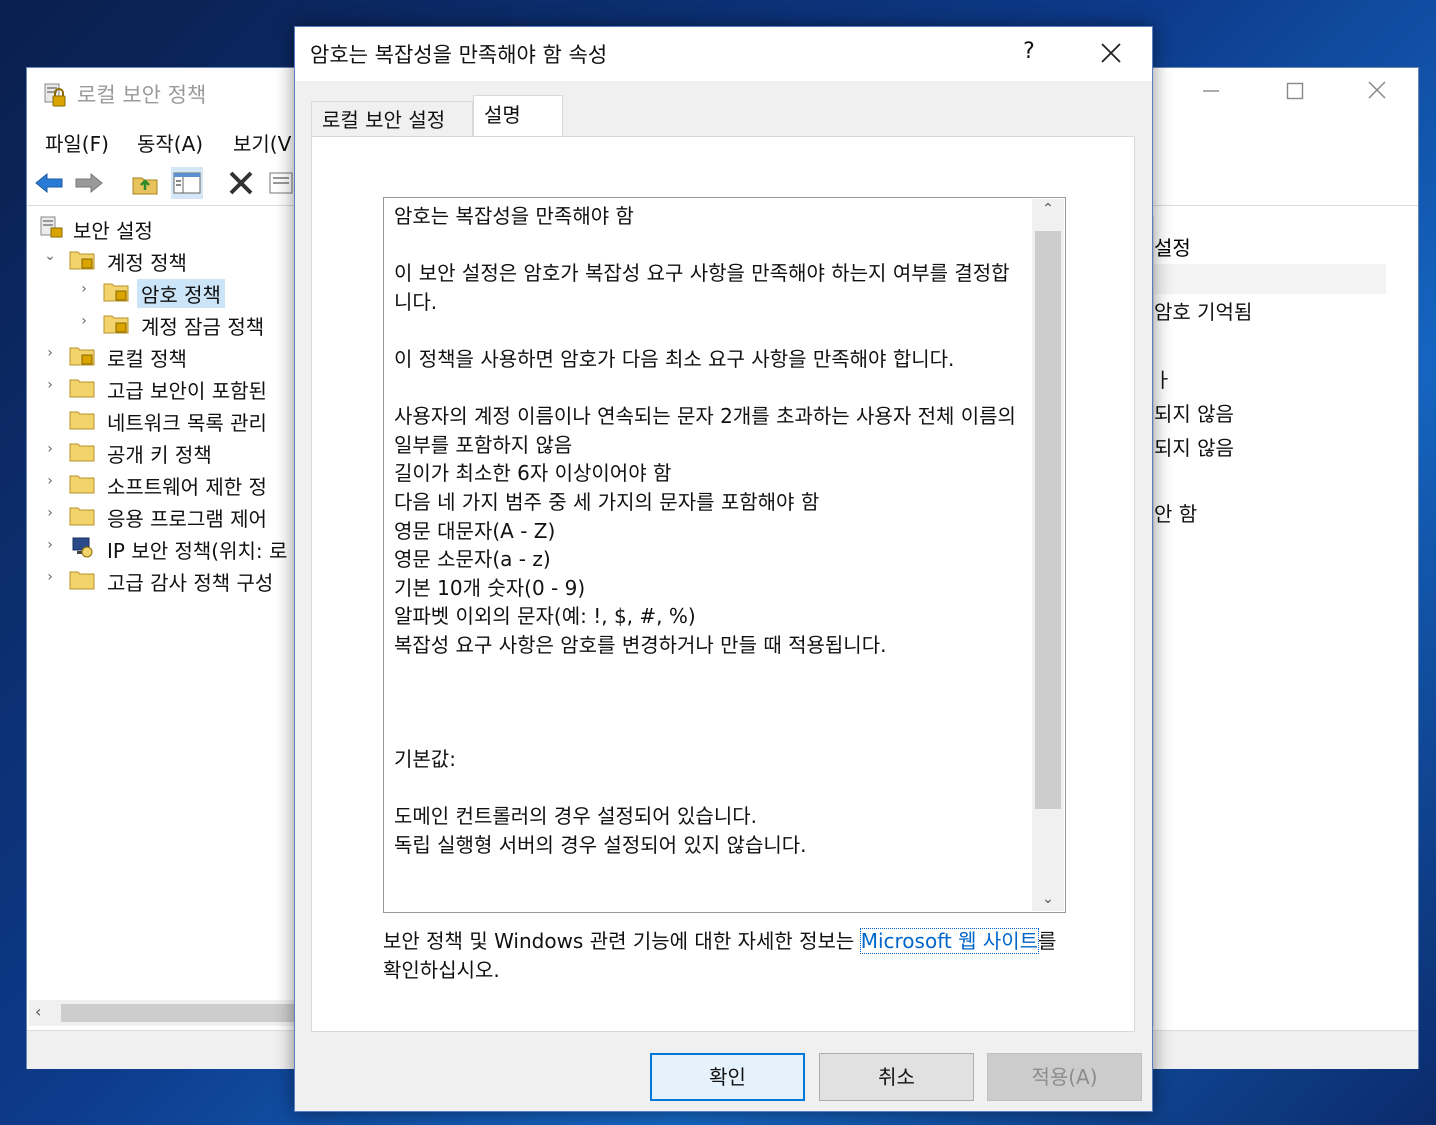 The image size is (1436, 1125). I want to click on chevron-down-icon: ⌄, so click(50, 256).